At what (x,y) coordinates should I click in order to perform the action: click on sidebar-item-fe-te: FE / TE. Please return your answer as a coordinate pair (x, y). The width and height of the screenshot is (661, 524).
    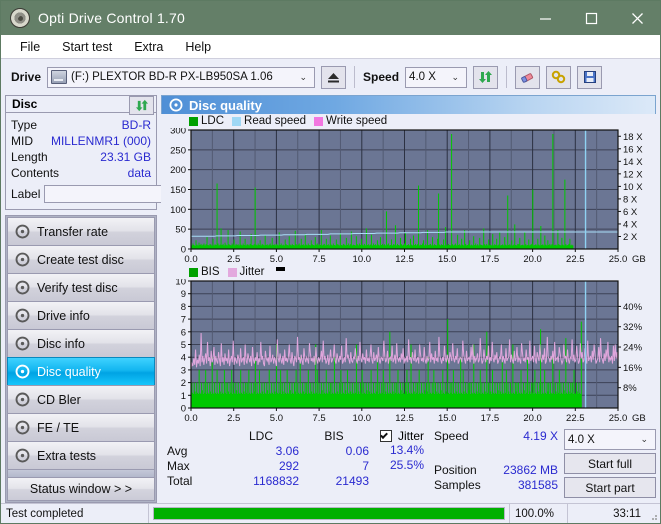
    Looking at the image, I should click on (81, 427).